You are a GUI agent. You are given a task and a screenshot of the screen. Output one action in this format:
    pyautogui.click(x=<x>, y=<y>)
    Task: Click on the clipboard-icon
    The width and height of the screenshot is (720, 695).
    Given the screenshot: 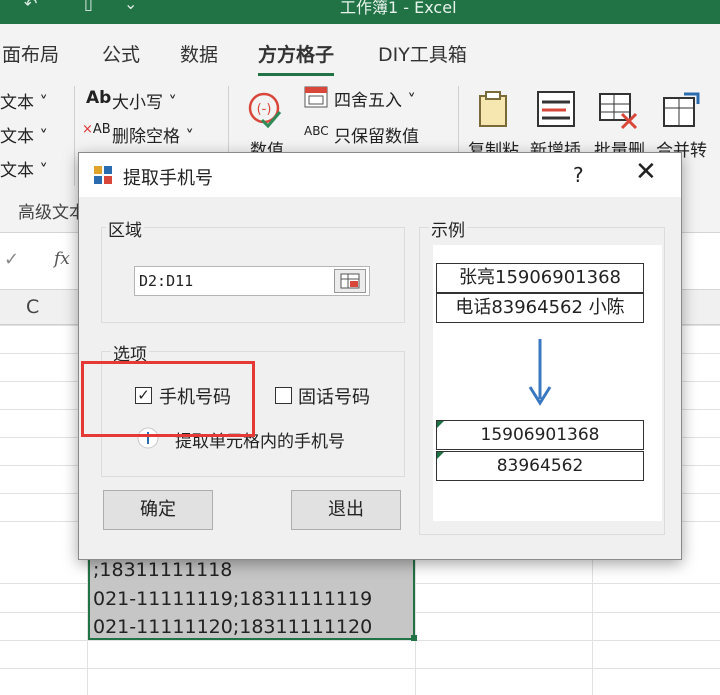 What is the action you would take?
    pyautogui.click(x=493, y=109)
    